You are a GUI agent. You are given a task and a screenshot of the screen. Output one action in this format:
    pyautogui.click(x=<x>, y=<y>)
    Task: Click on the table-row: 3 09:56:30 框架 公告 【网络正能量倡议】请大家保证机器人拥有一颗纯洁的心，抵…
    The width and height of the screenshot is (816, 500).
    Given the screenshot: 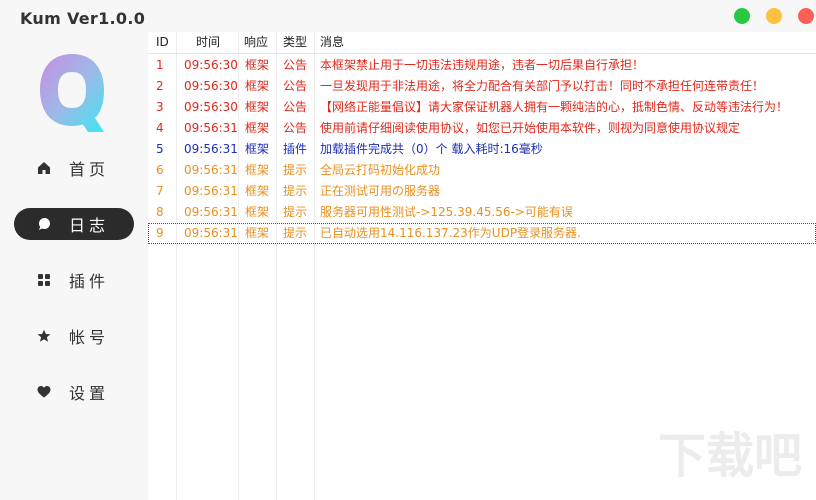 What is the action you would take?
    pyautogui.click(x=482, y=107)
    